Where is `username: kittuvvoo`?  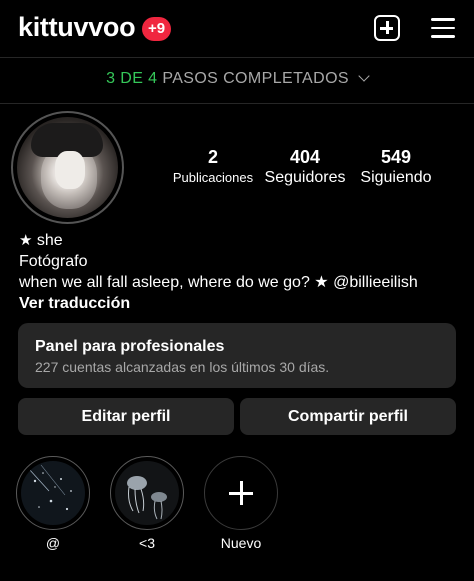 username: kittuvvoo is located at coordinates (77, 27).